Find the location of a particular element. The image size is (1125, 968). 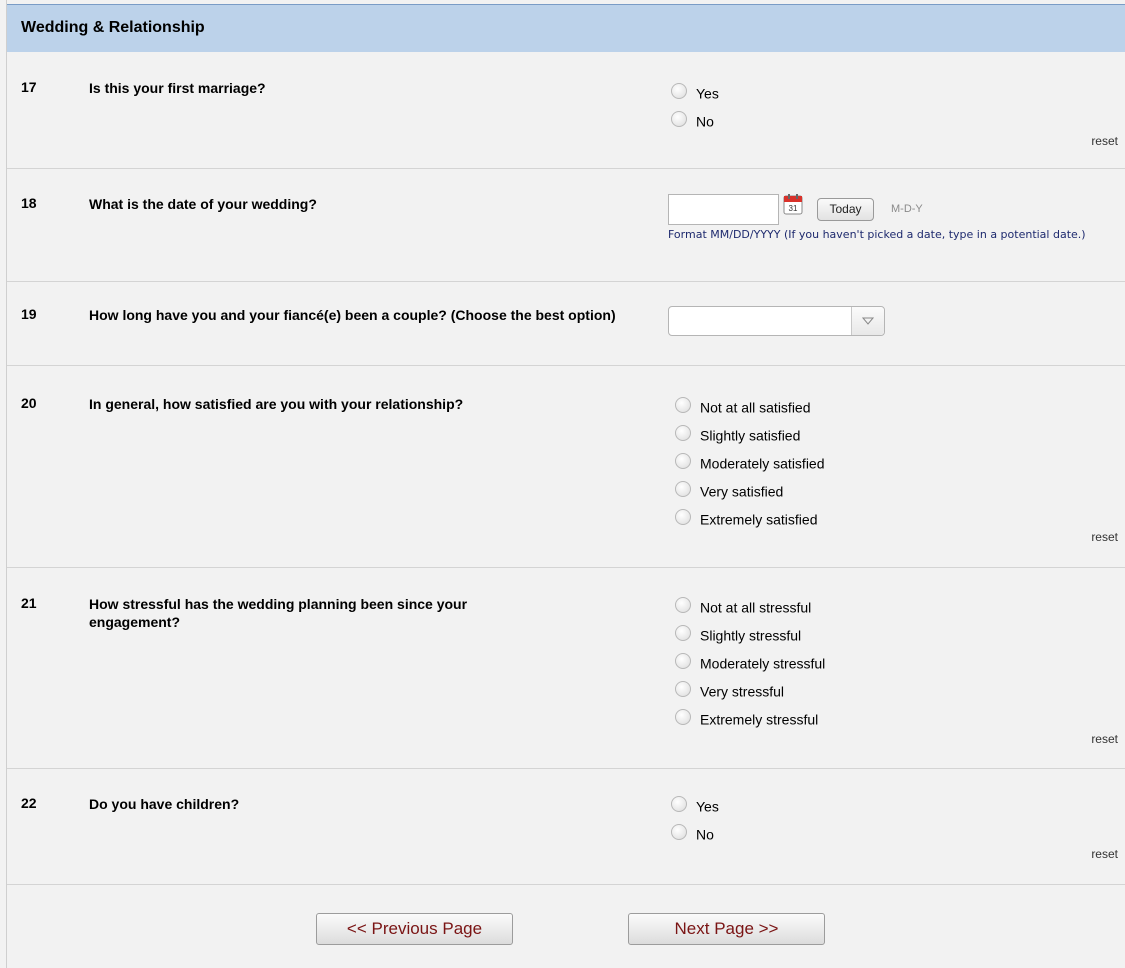

option-label: Slightly satisfied is located at coordinates (750, 435).